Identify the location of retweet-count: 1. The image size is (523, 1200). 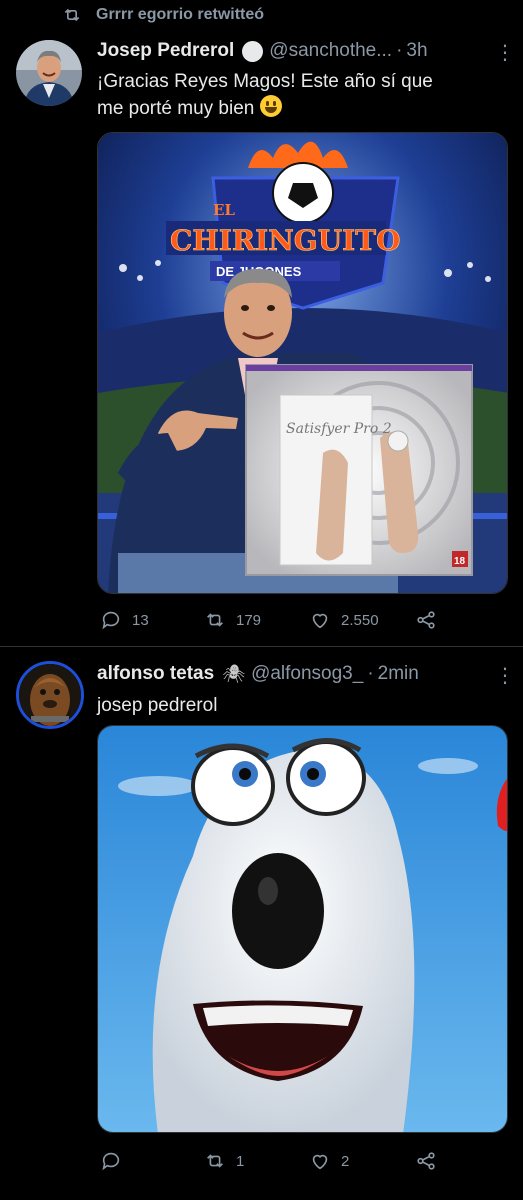
(240, 1161).